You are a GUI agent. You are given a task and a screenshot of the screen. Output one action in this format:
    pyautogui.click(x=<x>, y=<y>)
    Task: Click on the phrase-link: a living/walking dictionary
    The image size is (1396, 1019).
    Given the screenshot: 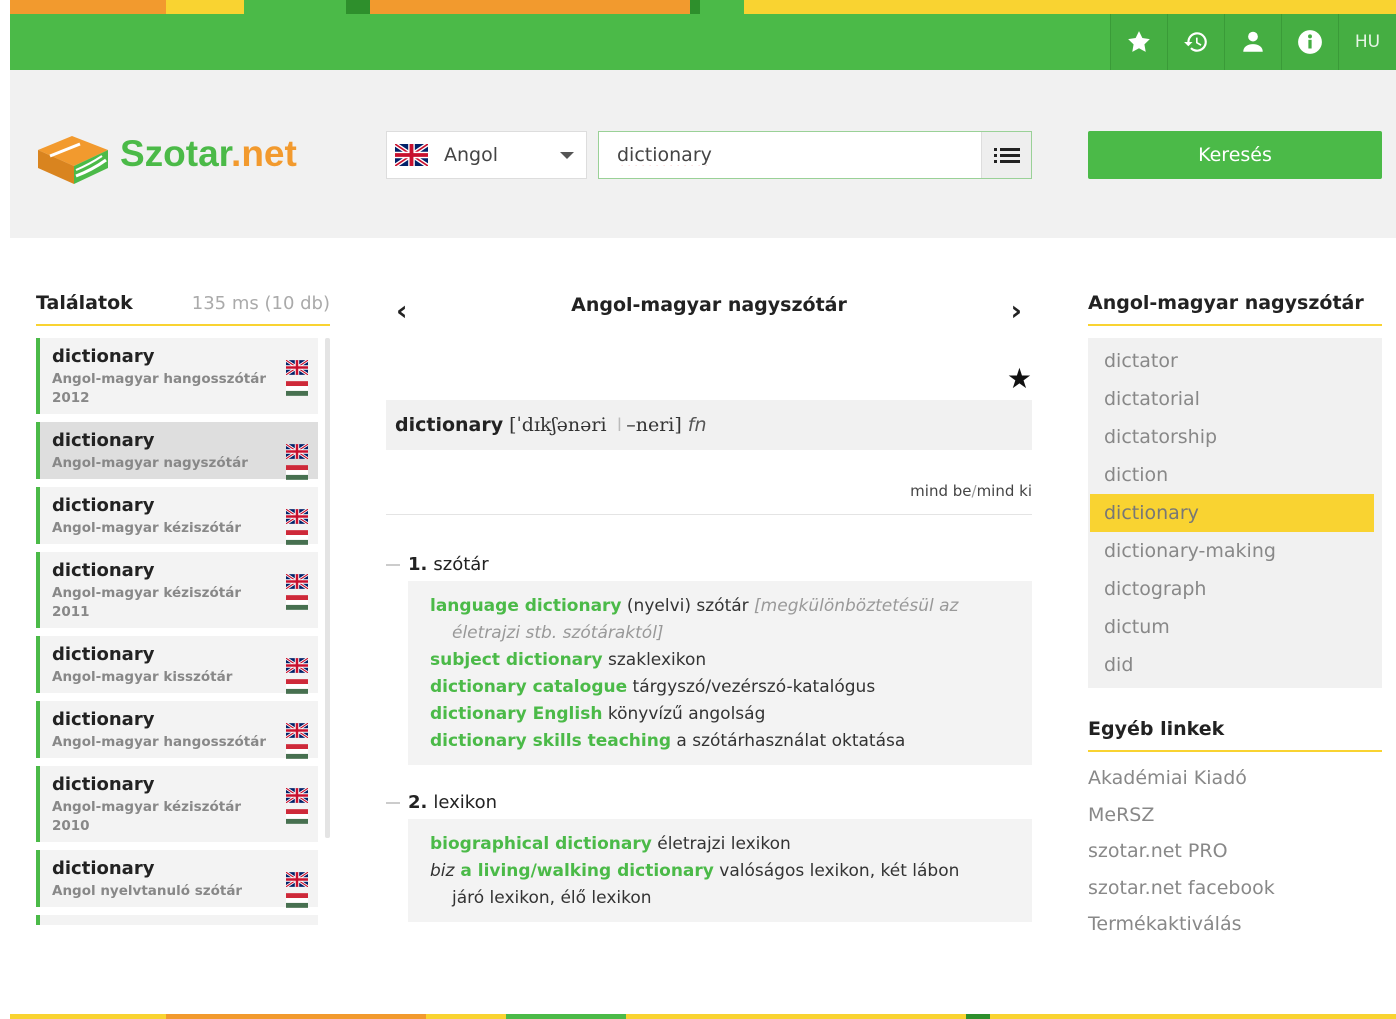 What is the action you would take?
    pyautogui.click(x=584, y=871)
    